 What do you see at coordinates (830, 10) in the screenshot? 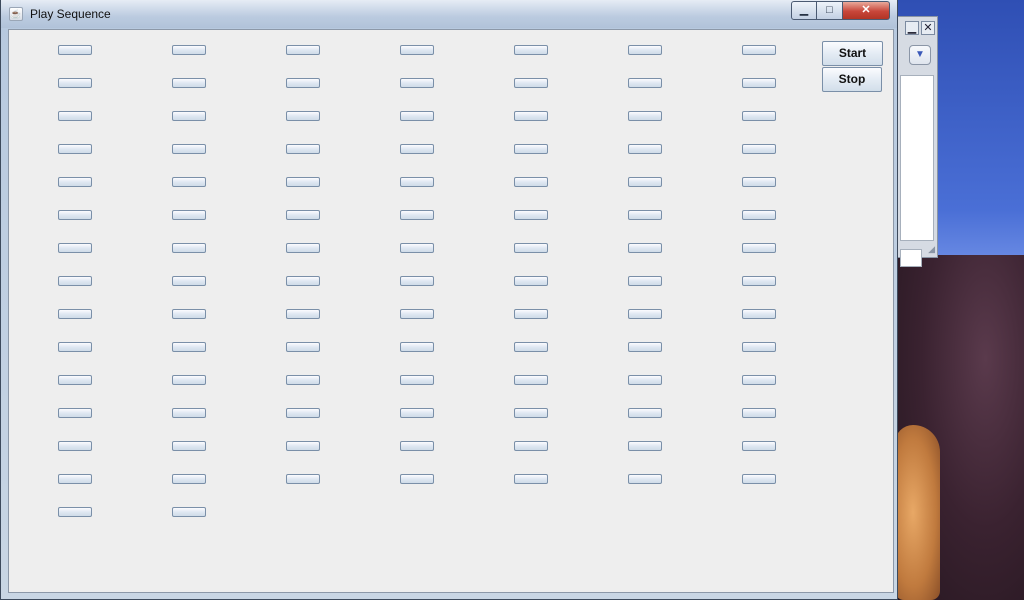
I see `maximize-button: □` at bounding box center [830, 10].